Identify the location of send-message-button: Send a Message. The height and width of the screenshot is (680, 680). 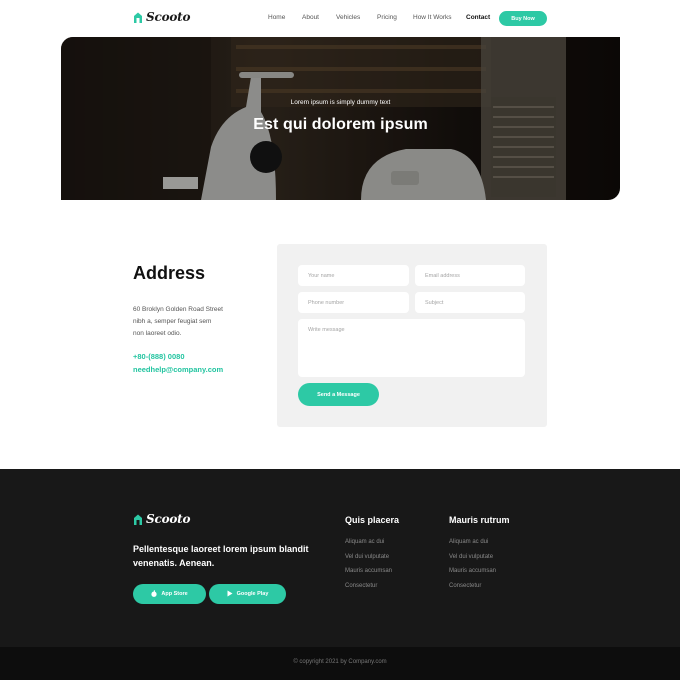
(338, 394).